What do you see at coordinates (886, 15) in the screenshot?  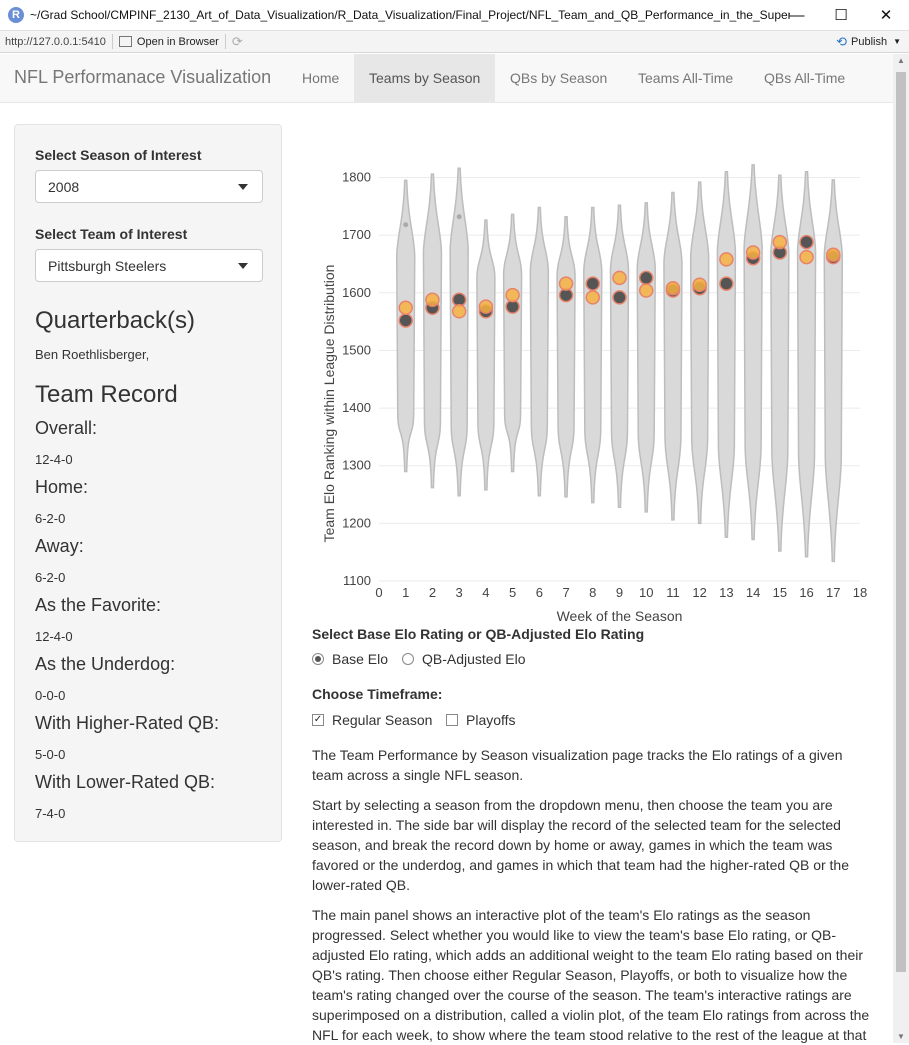 I see `close-icon: ✕` at bounding box center [886, 15].